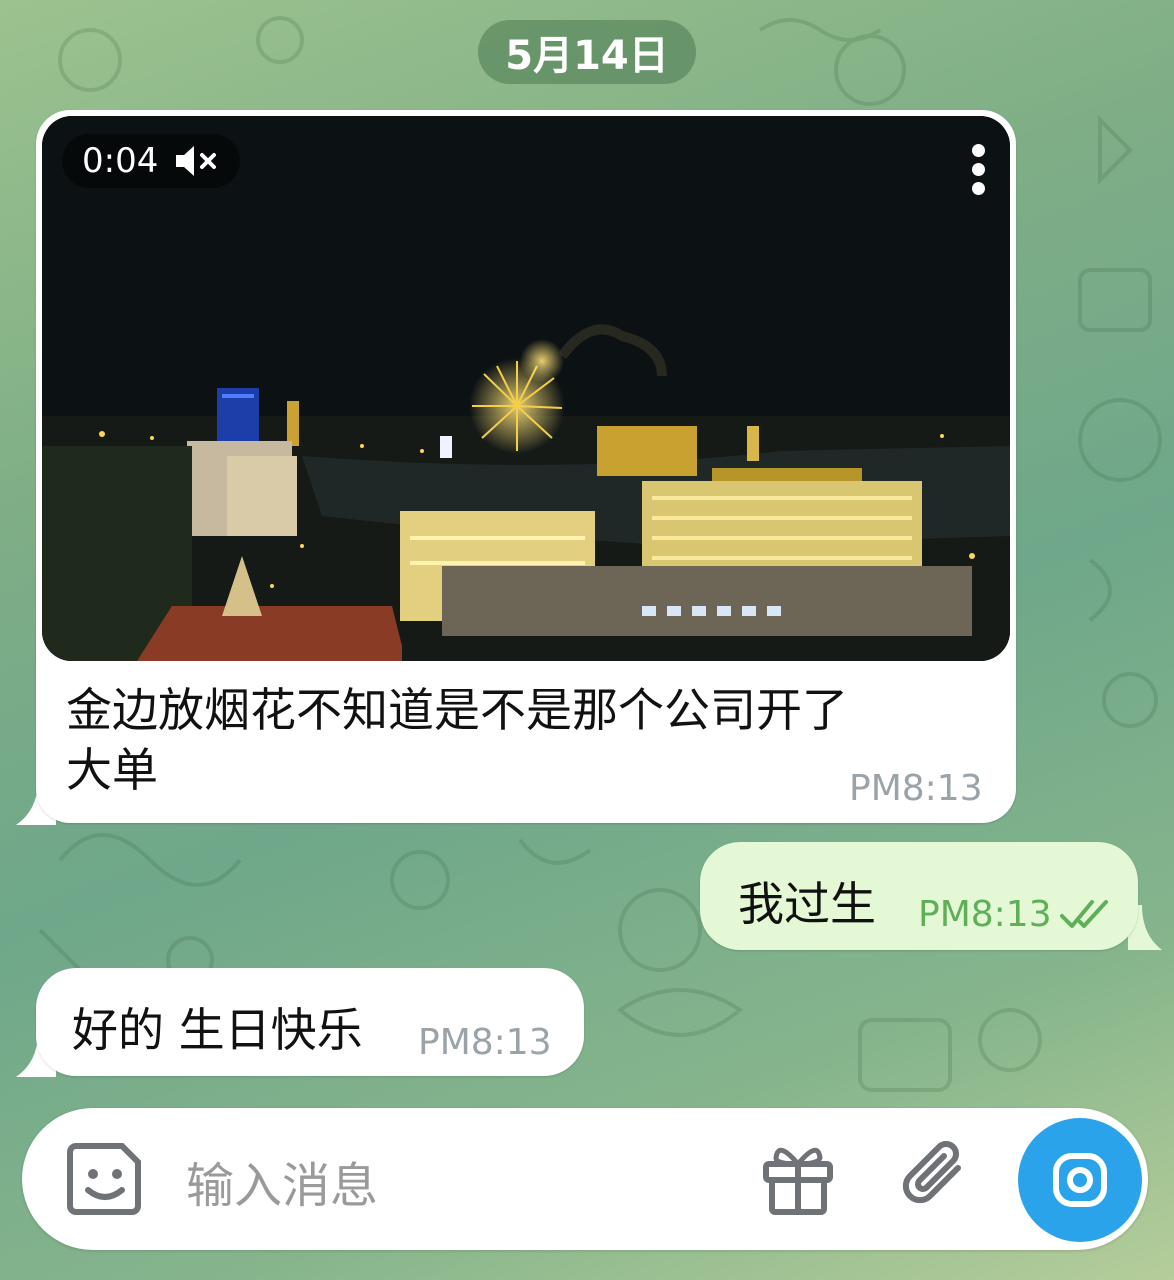 The image size is (1174, 1280). Describe the element at coordinates (196, 161) in the screenshot. I see `muted-speaker-icon` at that location.